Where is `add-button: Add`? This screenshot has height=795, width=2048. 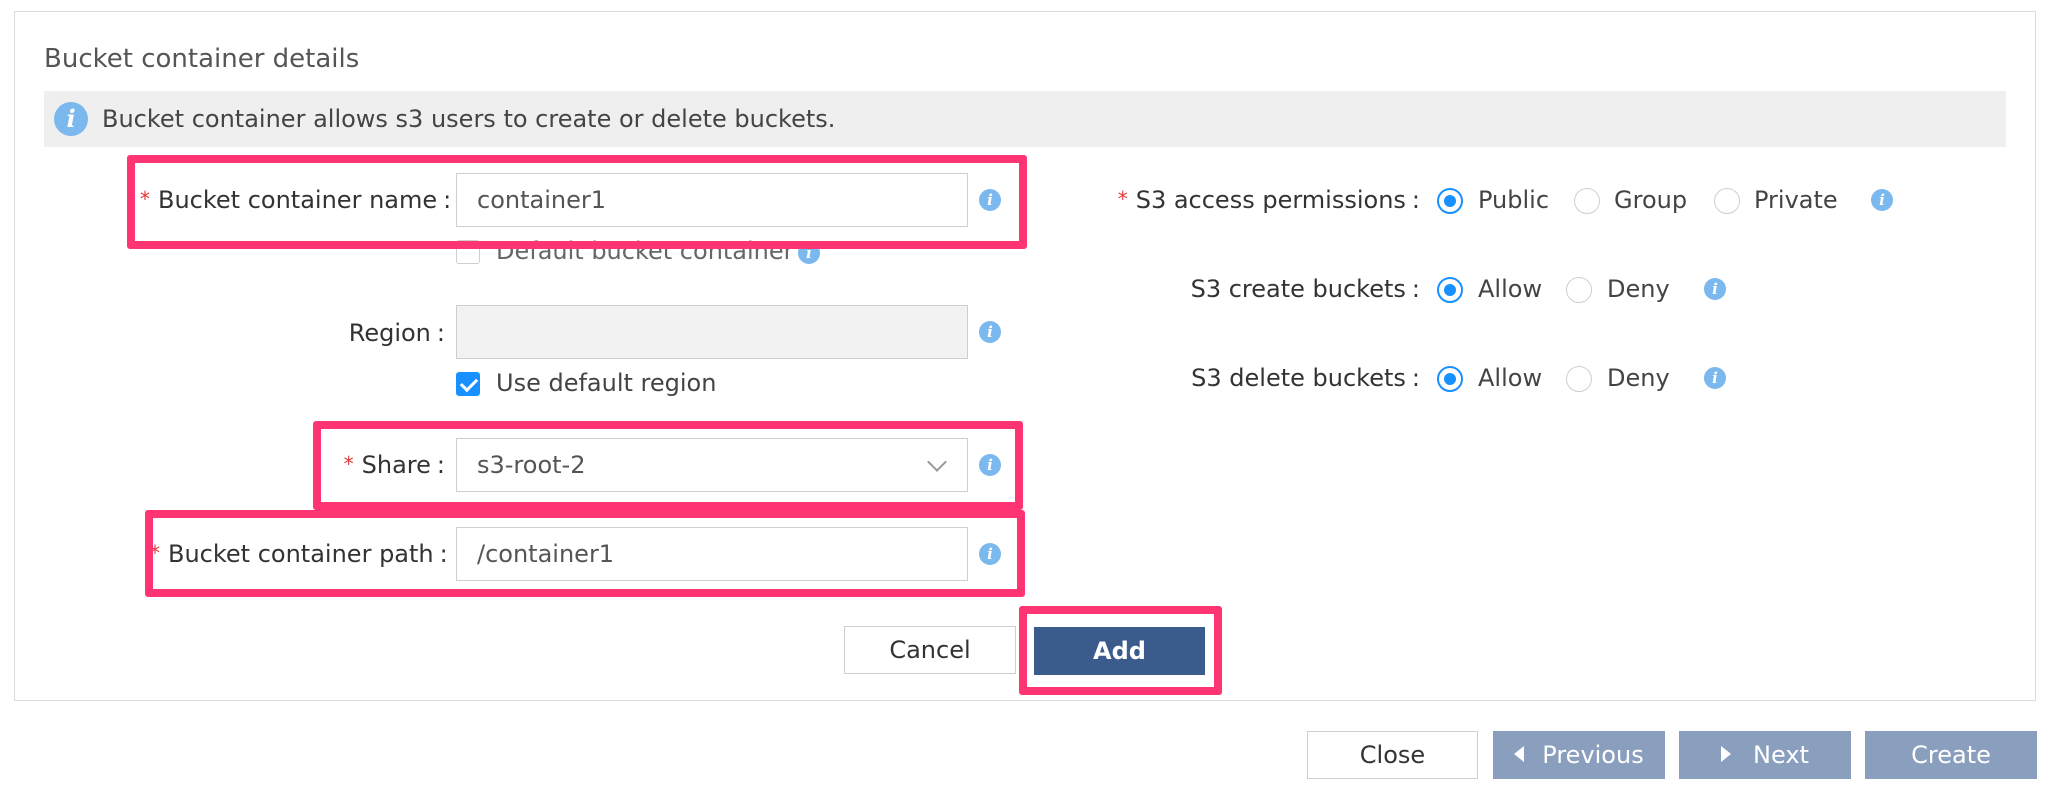
add-button: Add is located at coordinates (1119, 651).